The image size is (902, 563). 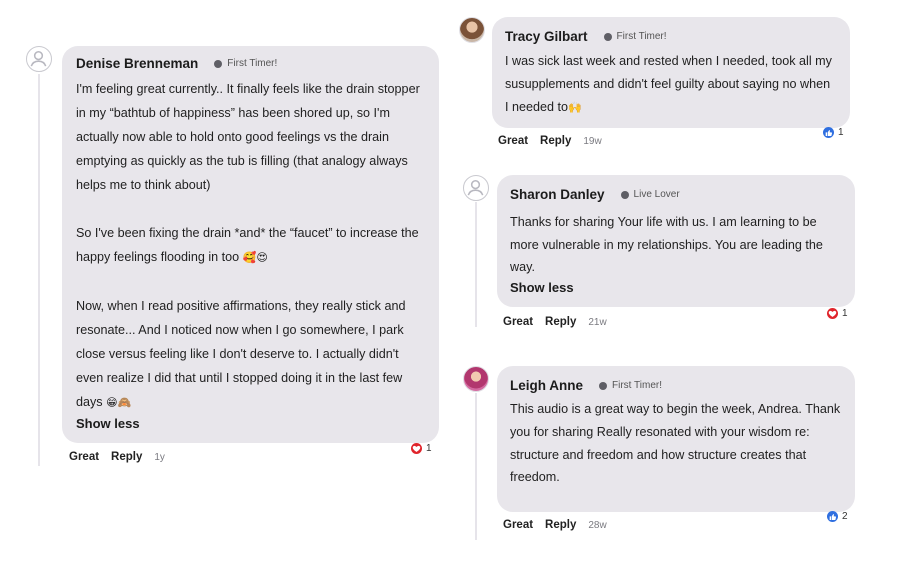 I want to click on author-name: Leigh Anne, so click(x=546, y=385).